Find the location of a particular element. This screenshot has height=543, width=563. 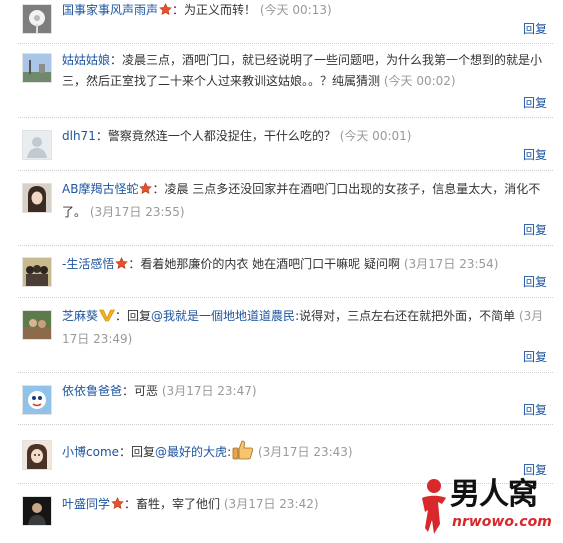

comment-text: 为正义而转！ is located at coordinates (220, 10).